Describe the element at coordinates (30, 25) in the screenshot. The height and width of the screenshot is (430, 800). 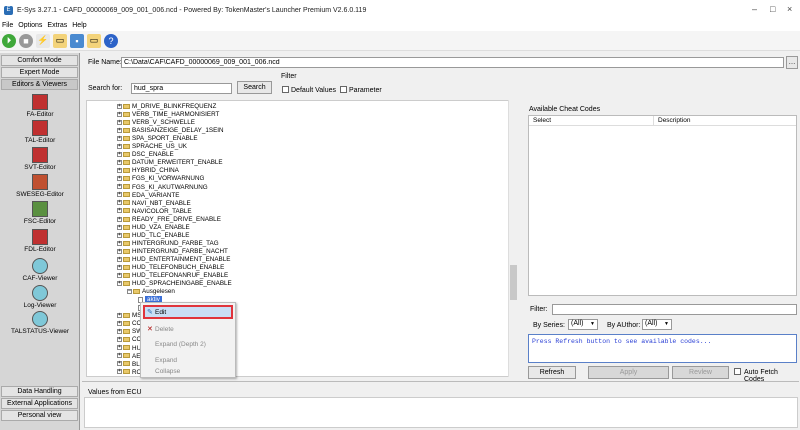
I see `menu-options: Options` at that location.